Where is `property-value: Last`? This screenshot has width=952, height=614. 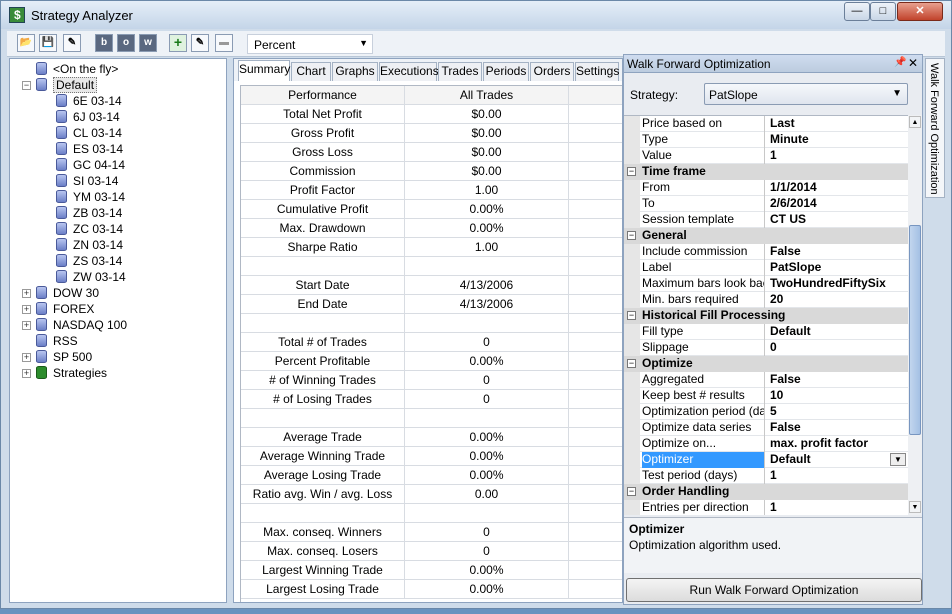
property-value: Last is located at coordinates (838, 124).